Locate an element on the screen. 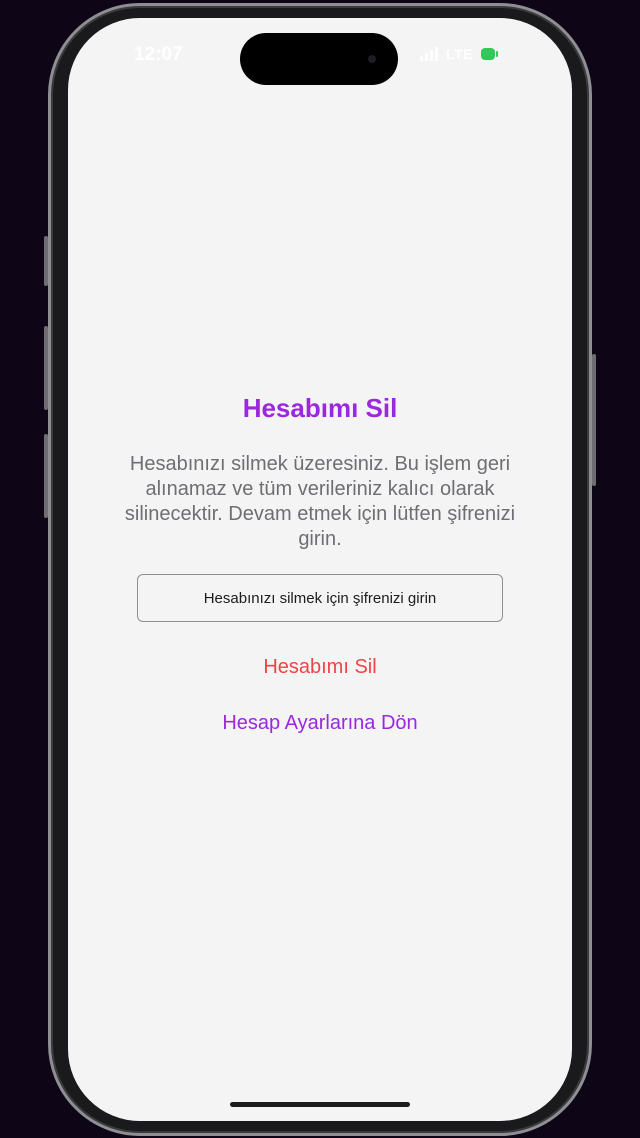 The height and width of the screenshot is (1138, 640). network-type-label: LTE is located at coordinates (459, 54).